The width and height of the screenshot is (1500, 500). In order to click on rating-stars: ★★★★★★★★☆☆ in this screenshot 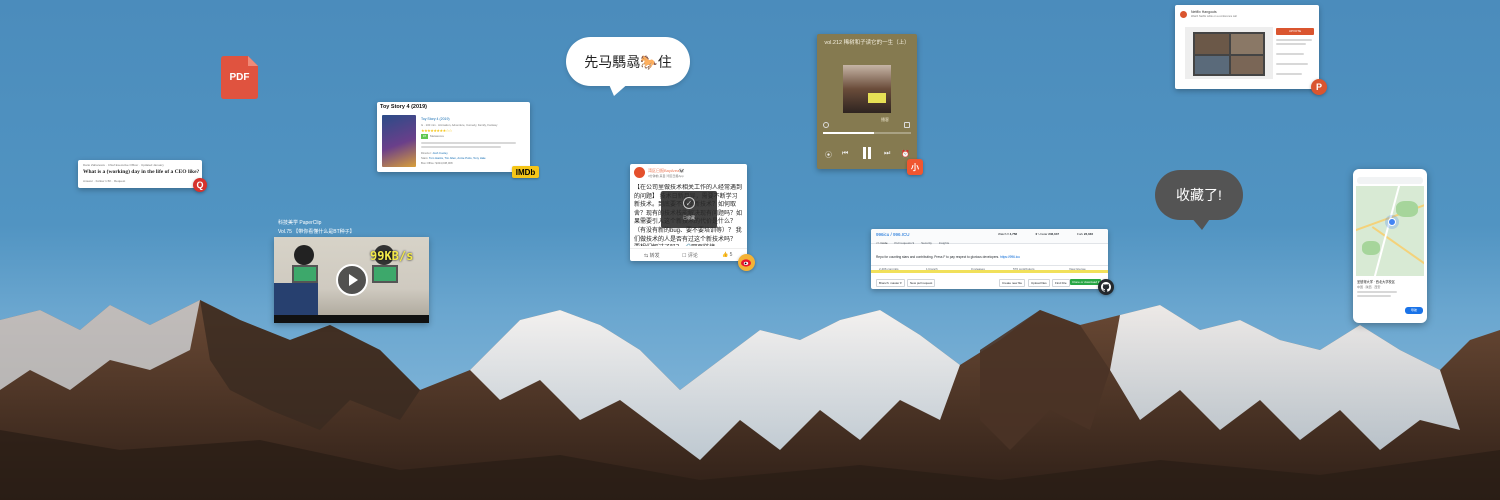, I will do `click(436, 130)`.